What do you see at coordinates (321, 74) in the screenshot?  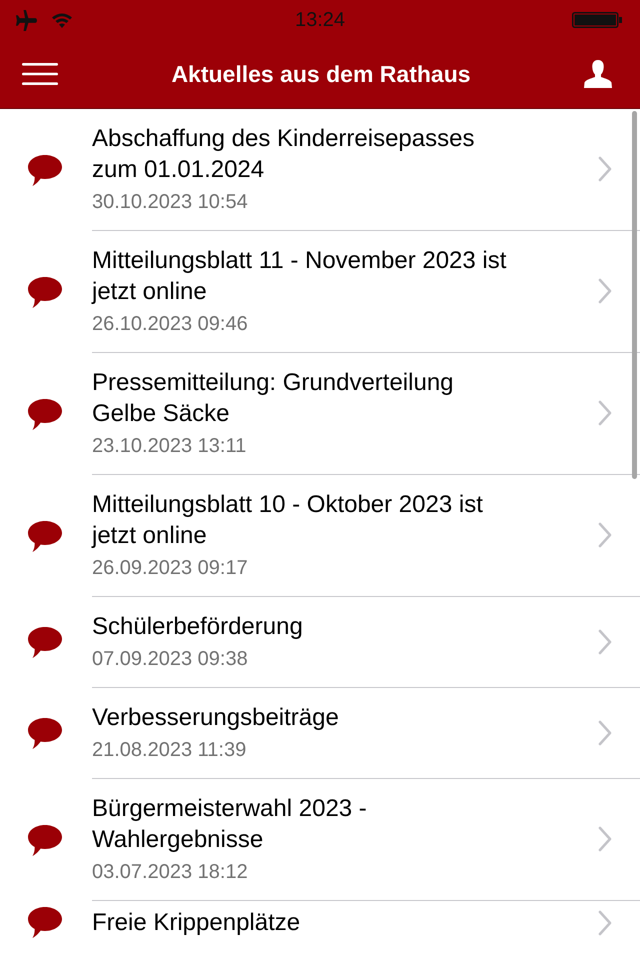 I see `nav-title: Aktuelles aus dem Rathaus` at bounding box center [321, 74].